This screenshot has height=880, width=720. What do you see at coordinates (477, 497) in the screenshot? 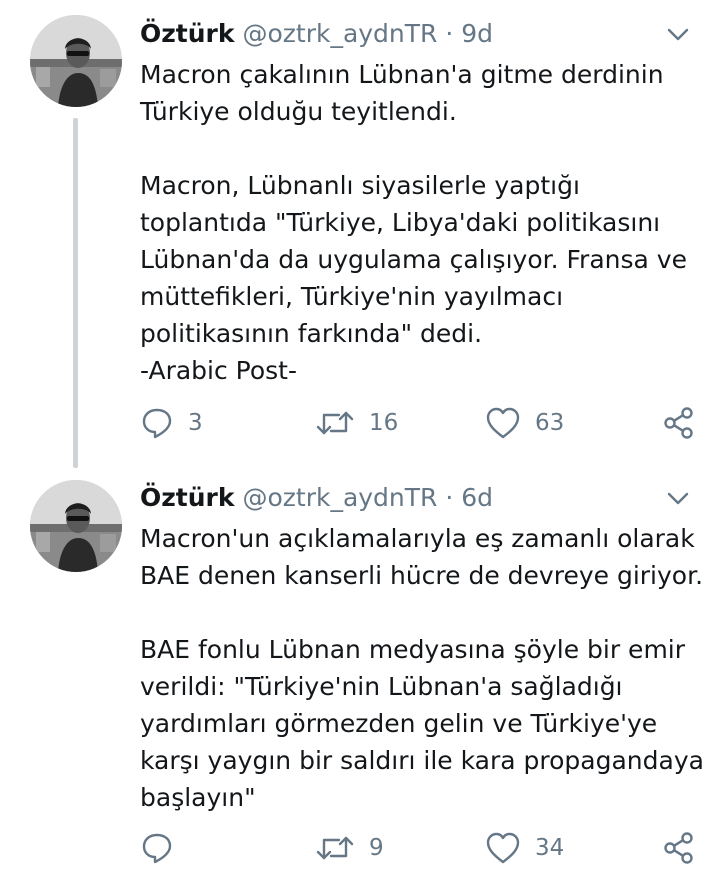
I see `timestamp: 6d` at bounding box center [477, 497].